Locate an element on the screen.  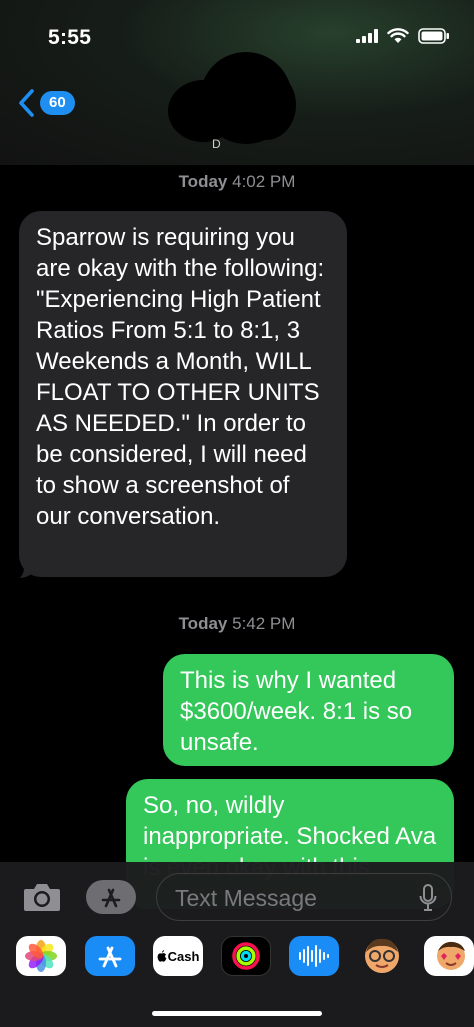
photos-icon is located at coordinates (41, 956).